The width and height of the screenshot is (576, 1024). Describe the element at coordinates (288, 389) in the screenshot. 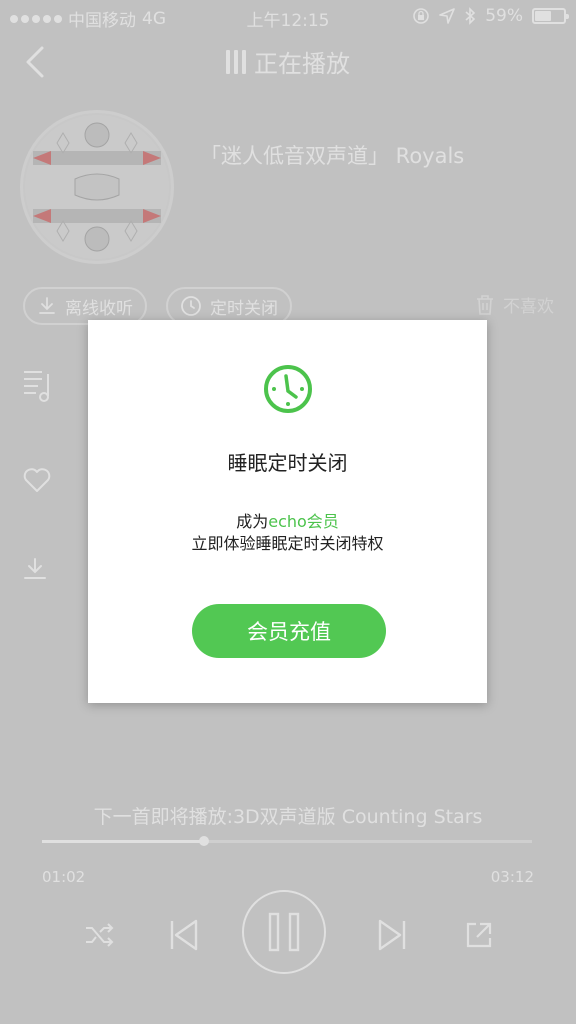

I see `clock-icon` at that location.